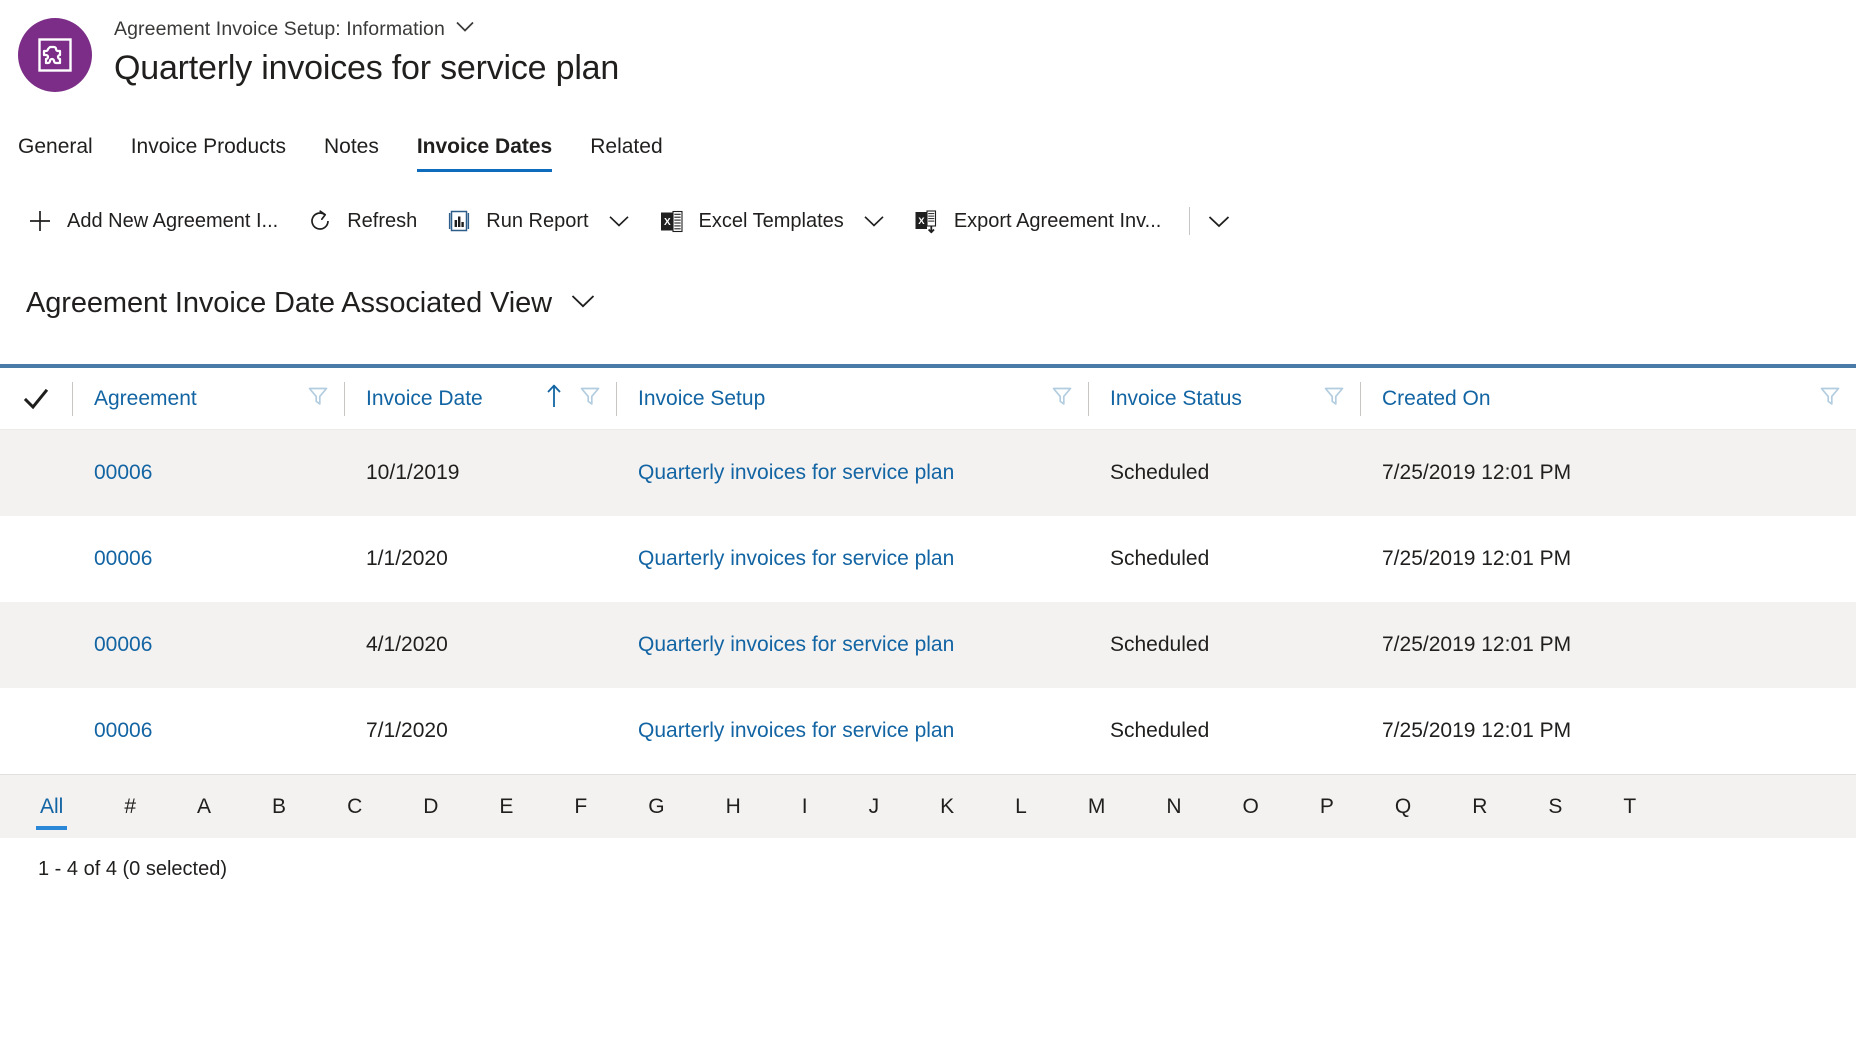  I want to click on entity-puzzle-icon, so click(55, 55).